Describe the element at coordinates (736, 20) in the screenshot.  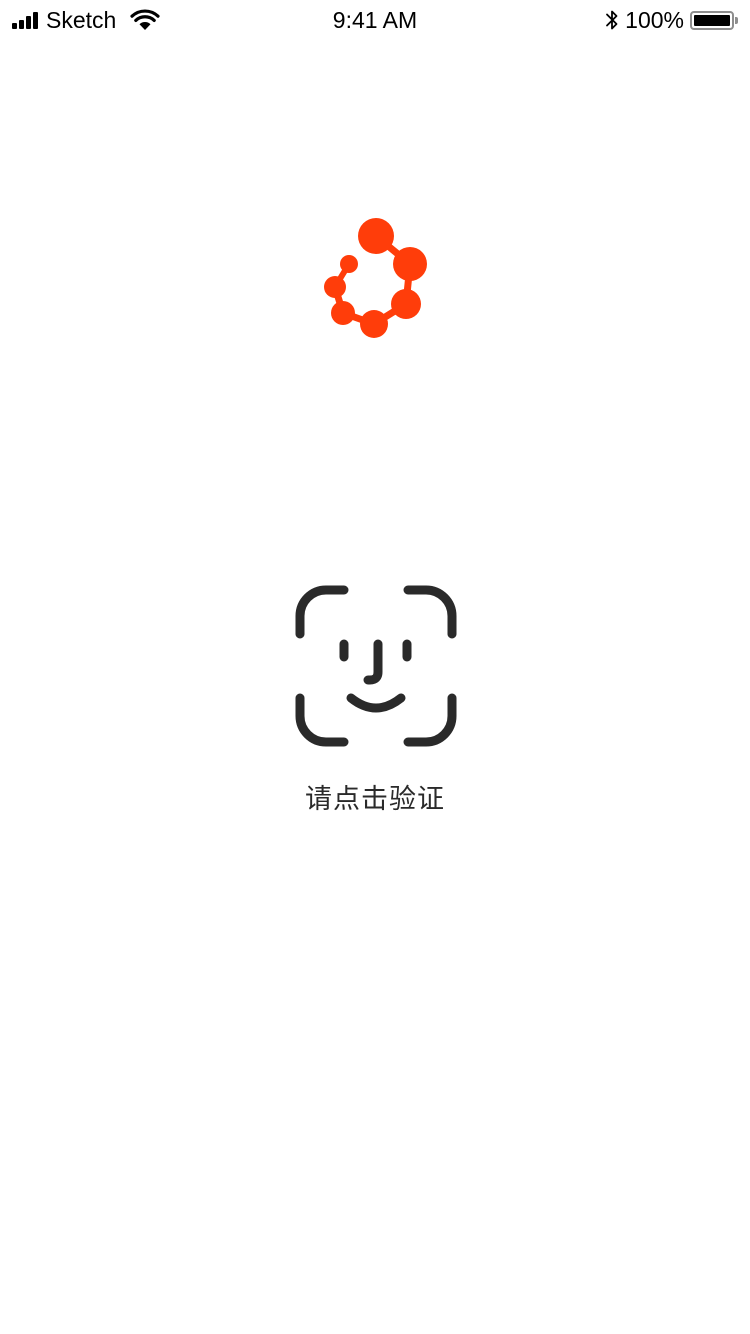
I see `battery-cap` at that location.